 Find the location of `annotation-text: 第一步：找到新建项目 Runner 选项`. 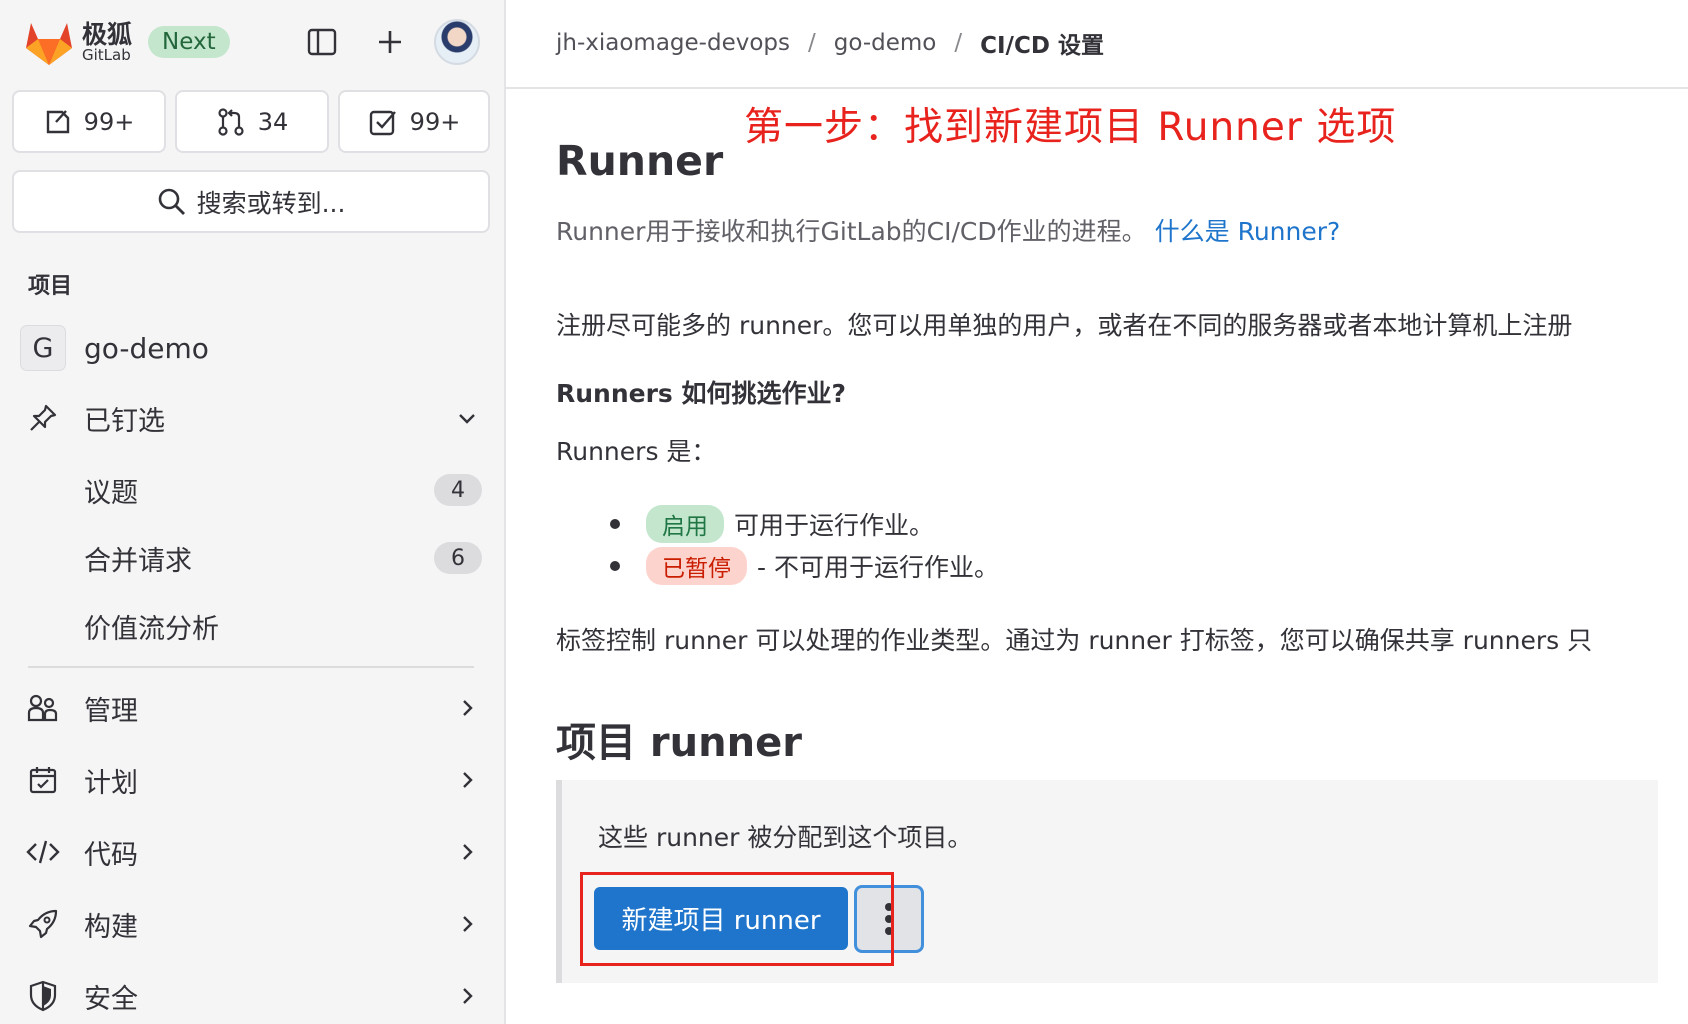

annotation-text: 第一步：找到新建项目 Runner 选项 is located at coordinates (1070, 127).